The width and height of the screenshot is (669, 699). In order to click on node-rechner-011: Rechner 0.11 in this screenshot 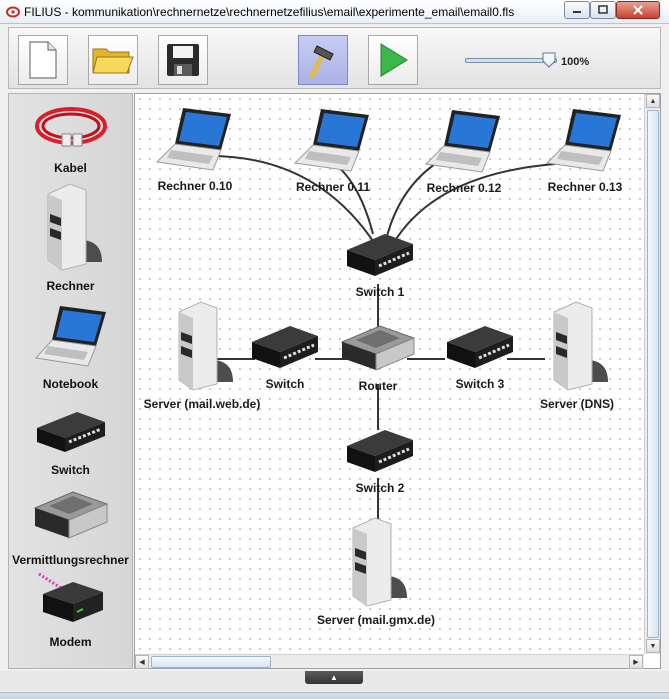, I will do `click(333, 148)`.